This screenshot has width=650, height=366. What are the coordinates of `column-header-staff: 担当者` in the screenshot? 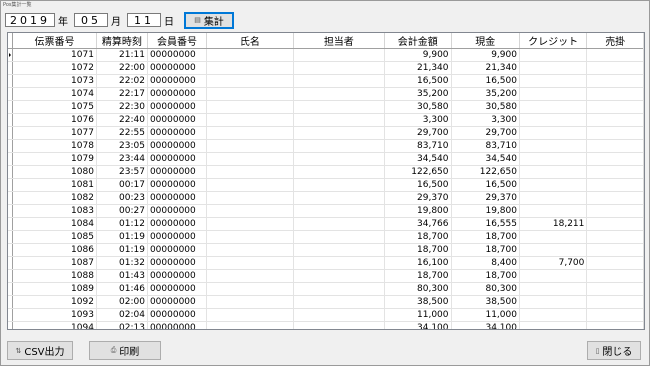 It's located at (339, 41).